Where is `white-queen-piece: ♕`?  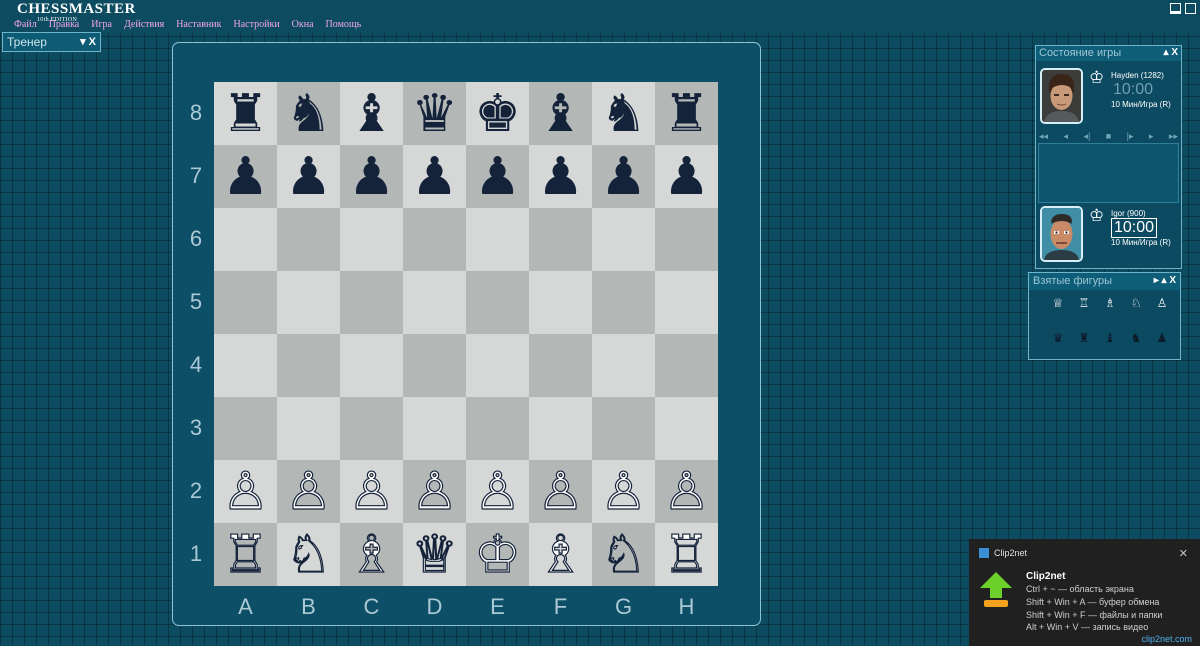 white-queen-piece: ♕ is located at coordinates (435, 554).